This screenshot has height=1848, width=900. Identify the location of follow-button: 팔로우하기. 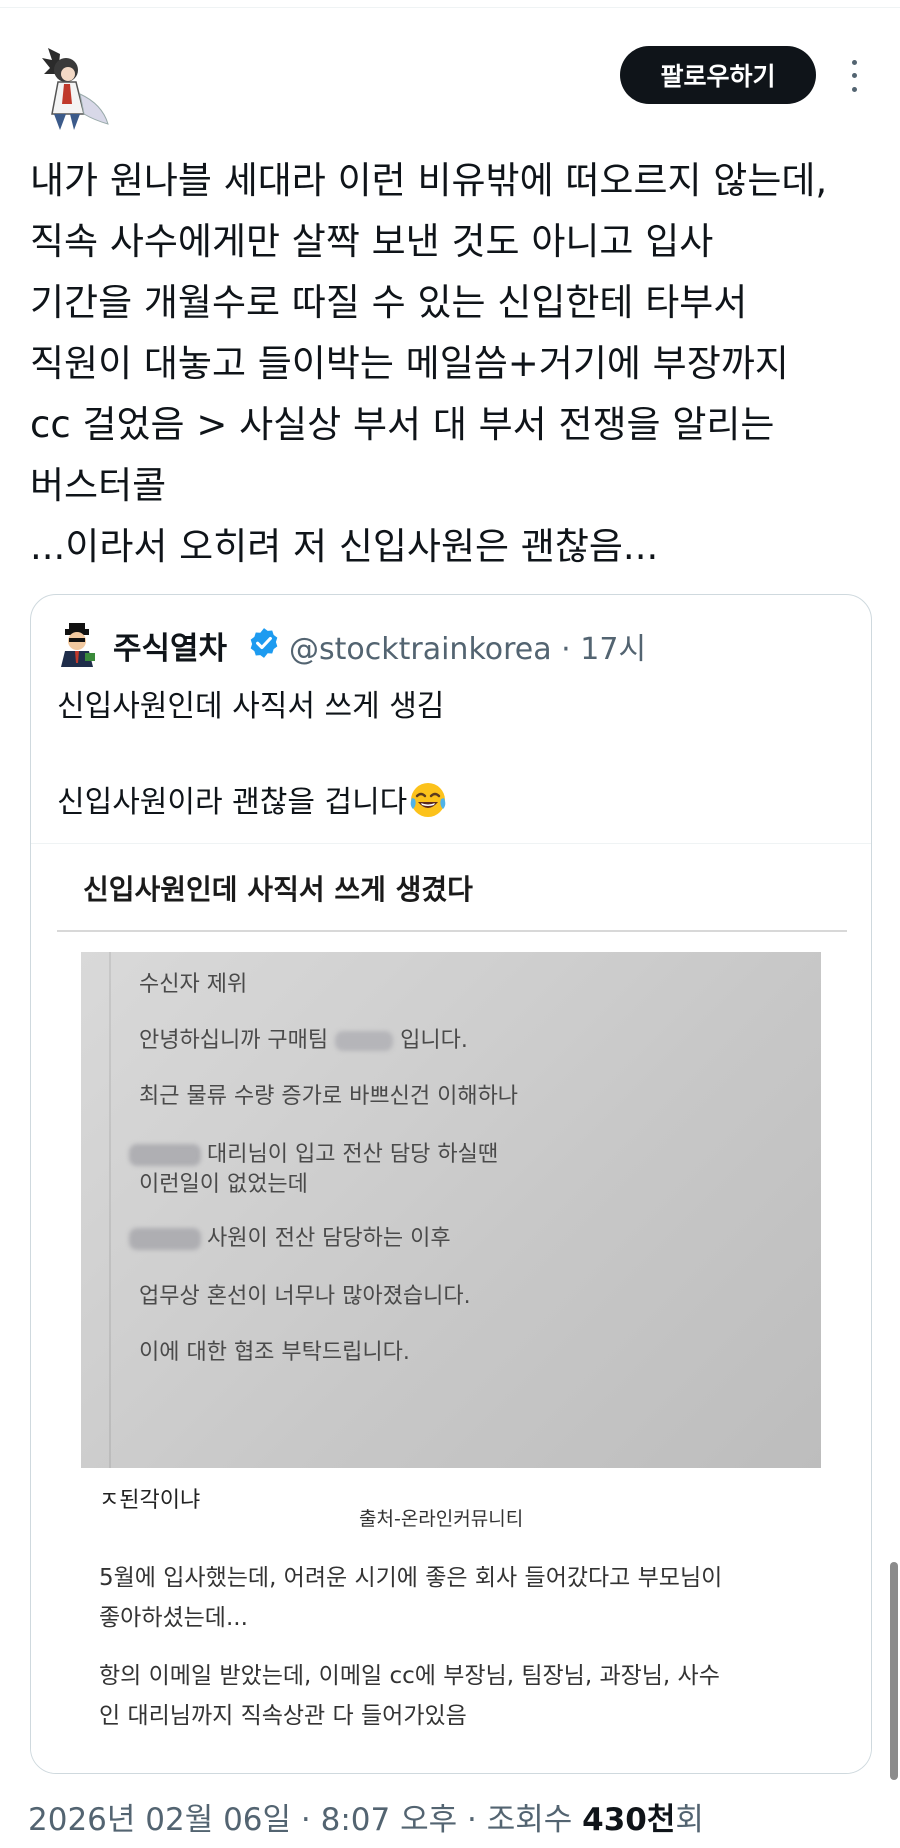
(718, 75).